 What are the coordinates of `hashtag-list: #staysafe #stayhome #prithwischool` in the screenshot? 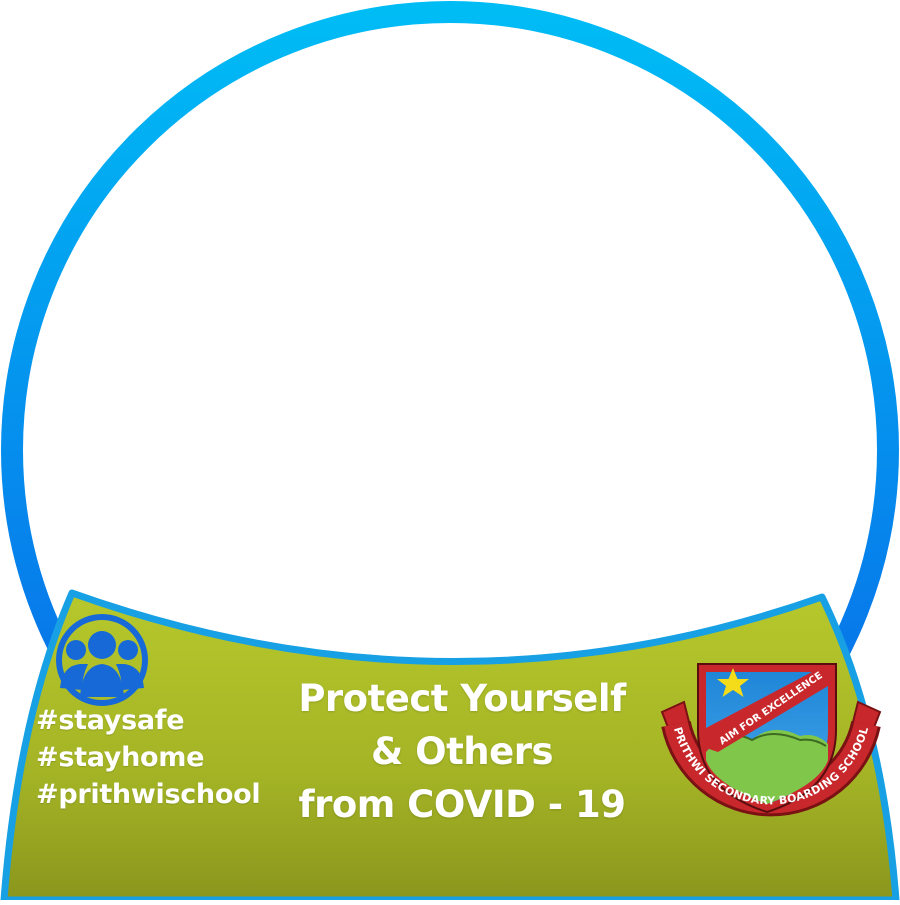 It's located at (156, 757).